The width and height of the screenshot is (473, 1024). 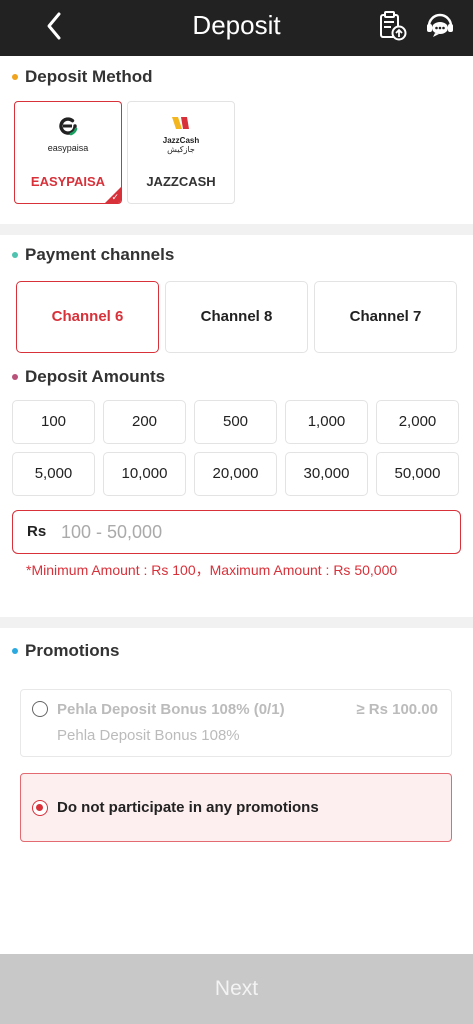 I want to click on amount-option: 200, so click(x=144, y=422).